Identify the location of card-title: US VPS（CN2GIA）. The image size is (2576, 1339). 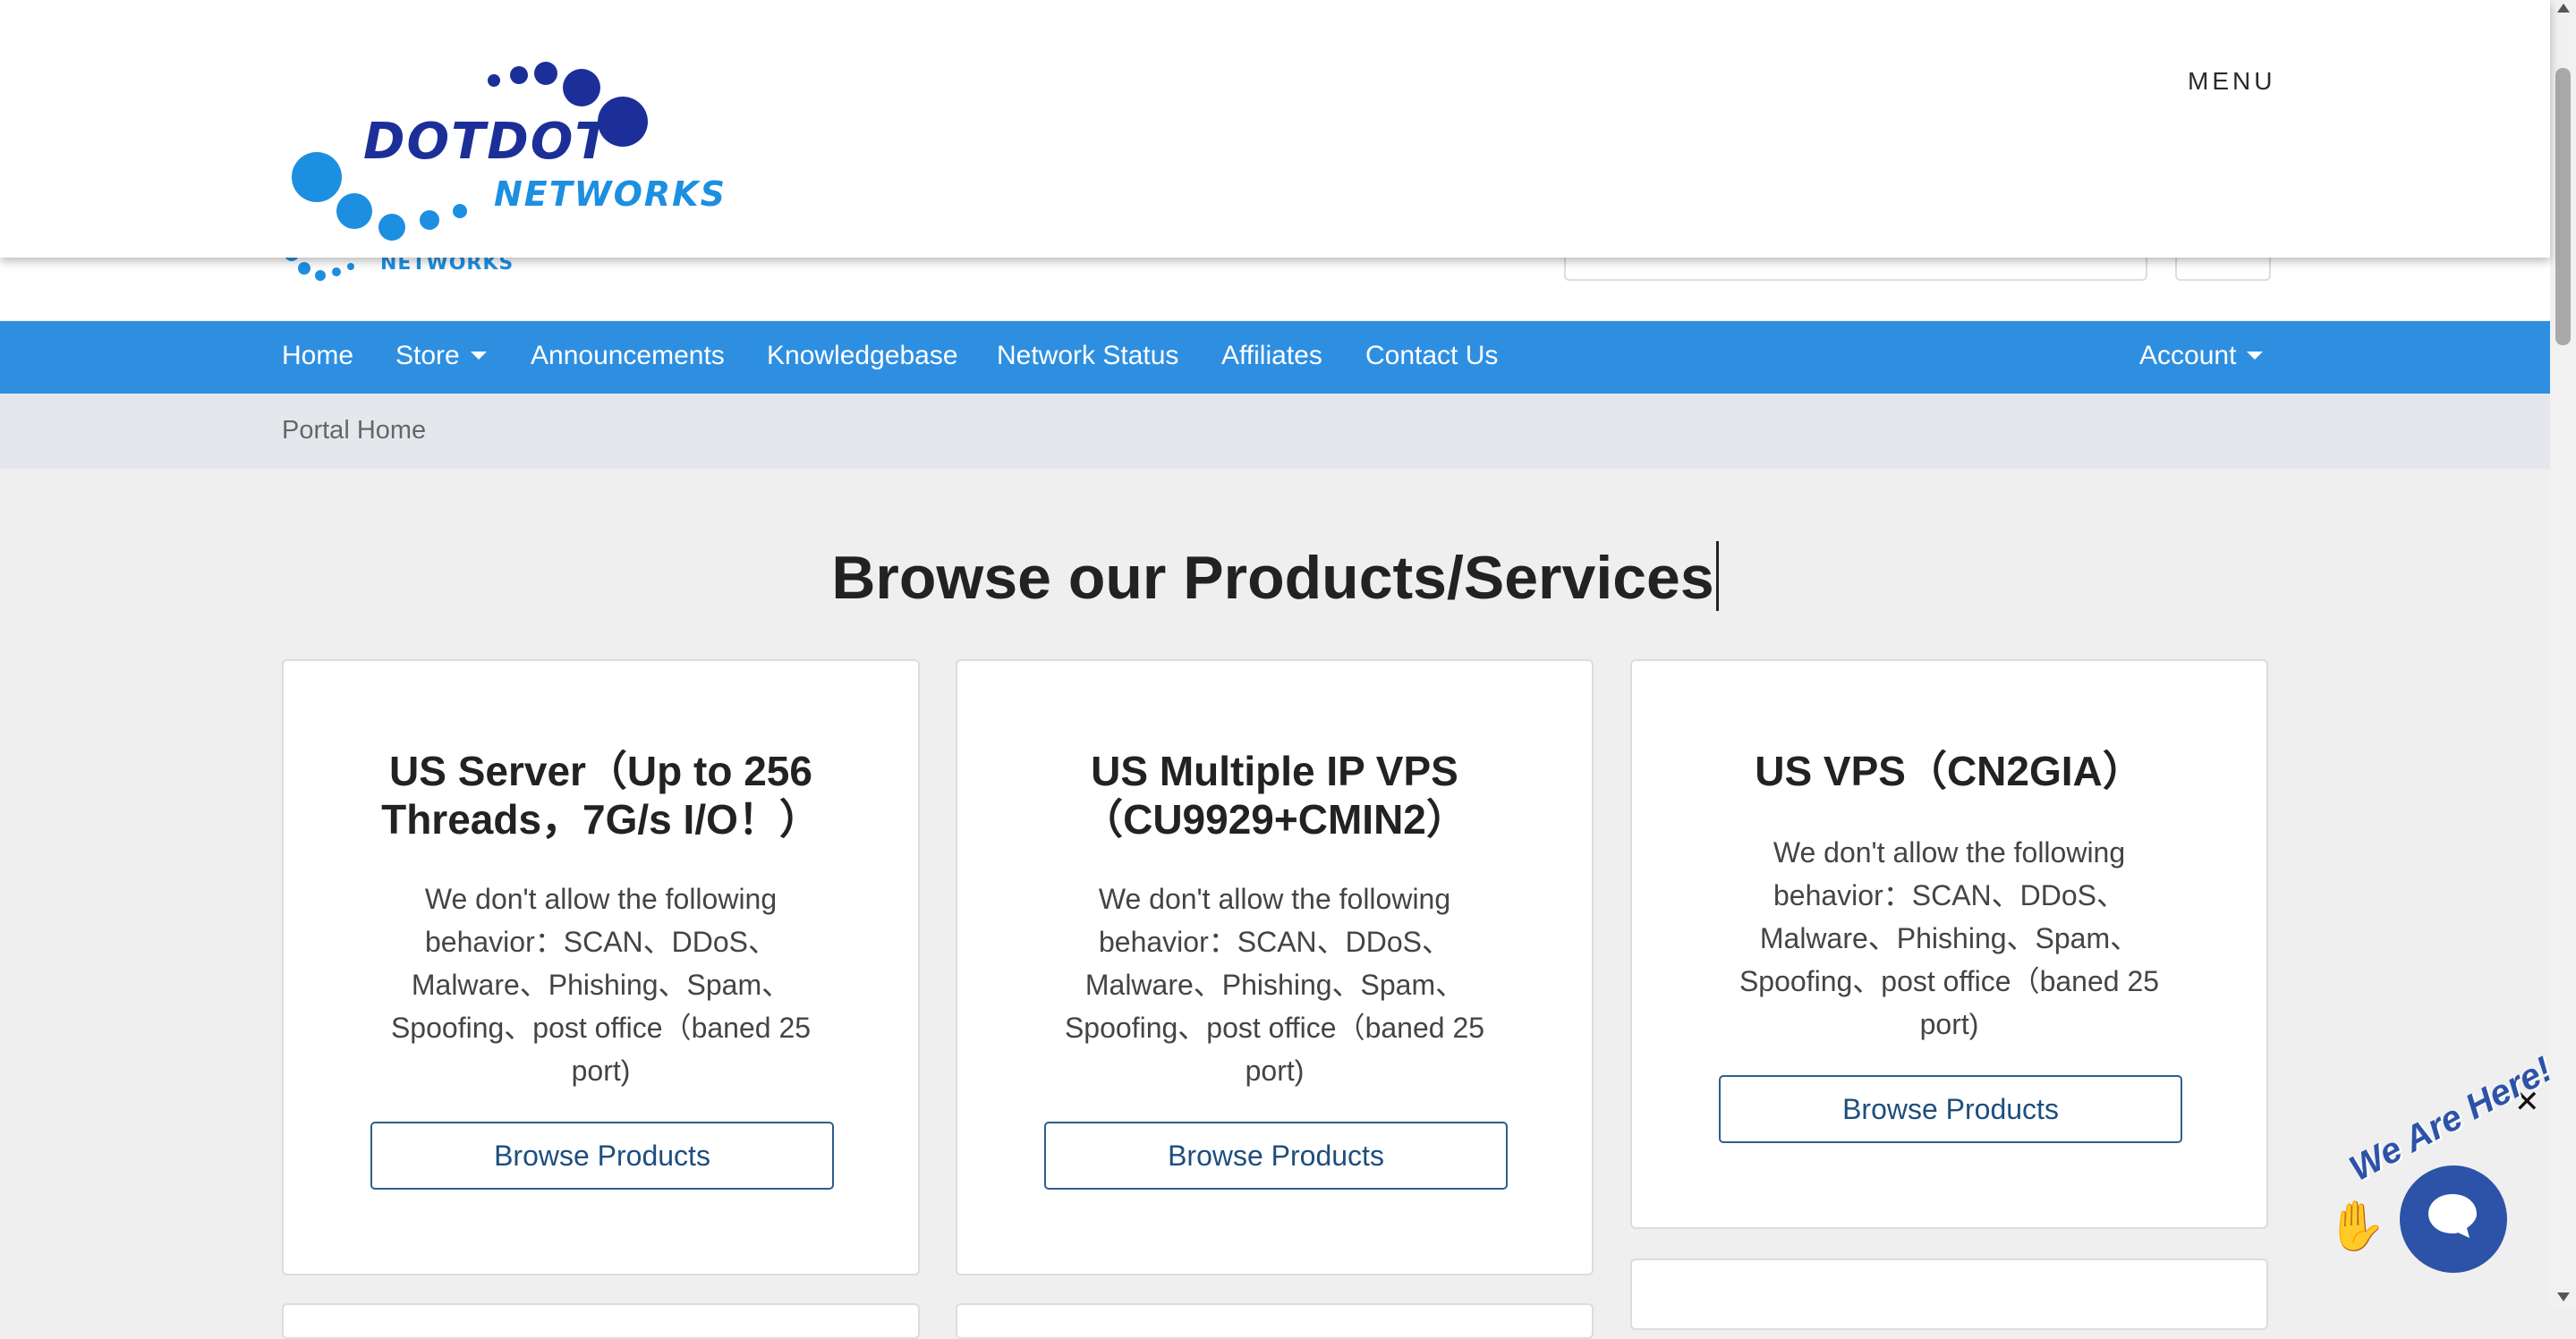
(1949, 771).